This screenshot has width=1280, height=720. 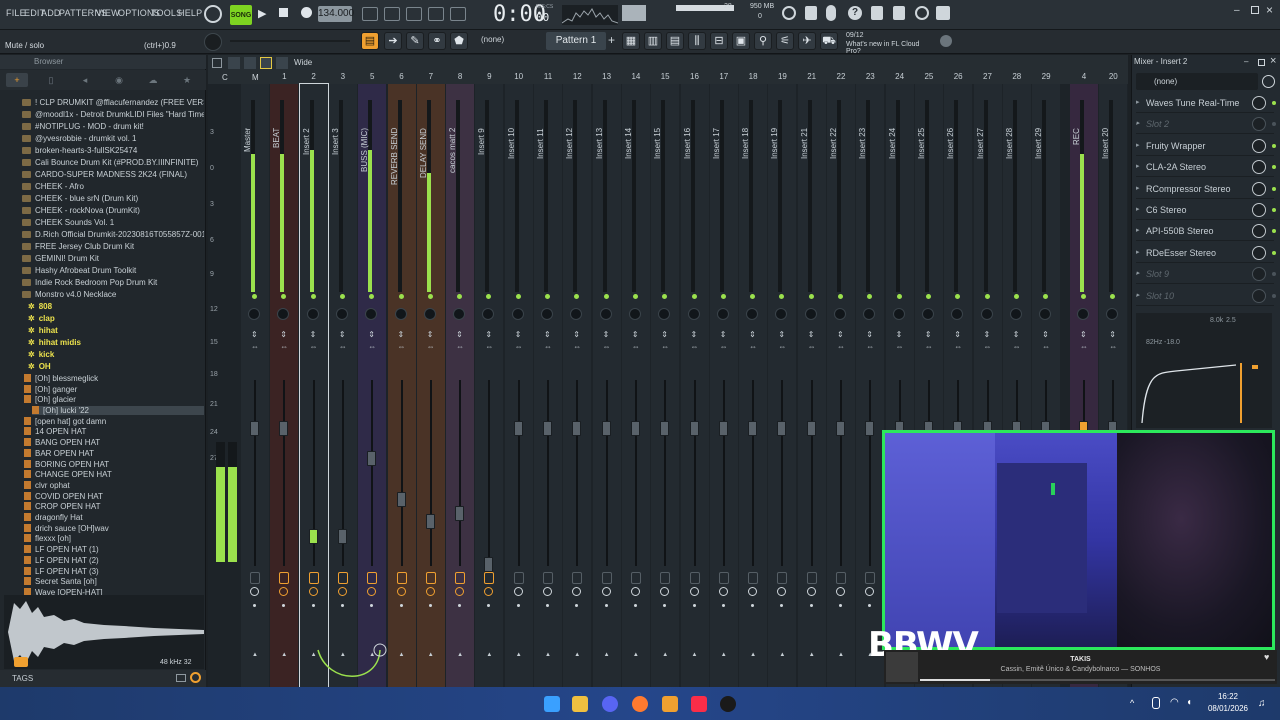 What do you see at coordinates (635, 379) in the screenshot?
I see `mixer-track: 14 Insert 14 ⇕ ⇔ ▲` at bounding box center [635, 379].